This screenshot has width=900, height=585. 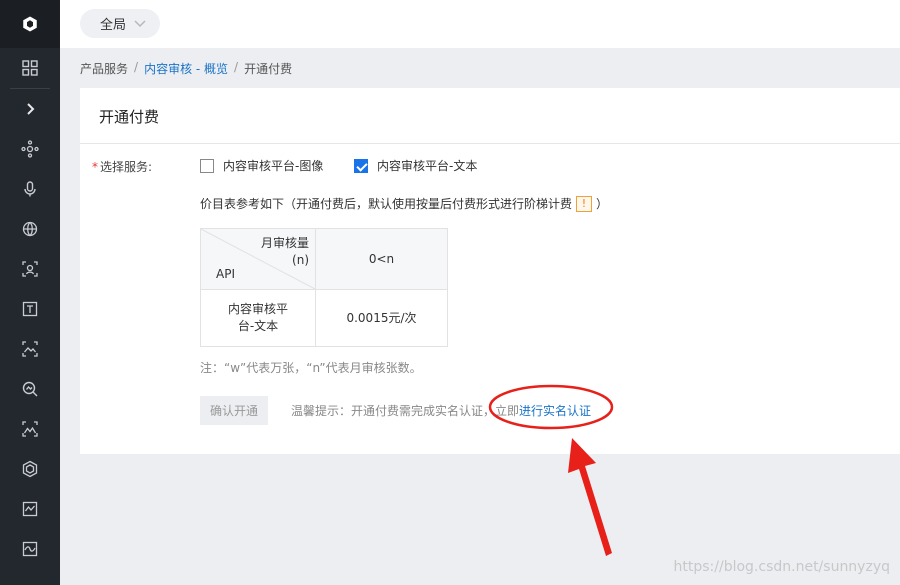 I want to click on tip-prefix: 温馨提示：开通付费需完成实名认证，立即, so click(x=405, y=411).